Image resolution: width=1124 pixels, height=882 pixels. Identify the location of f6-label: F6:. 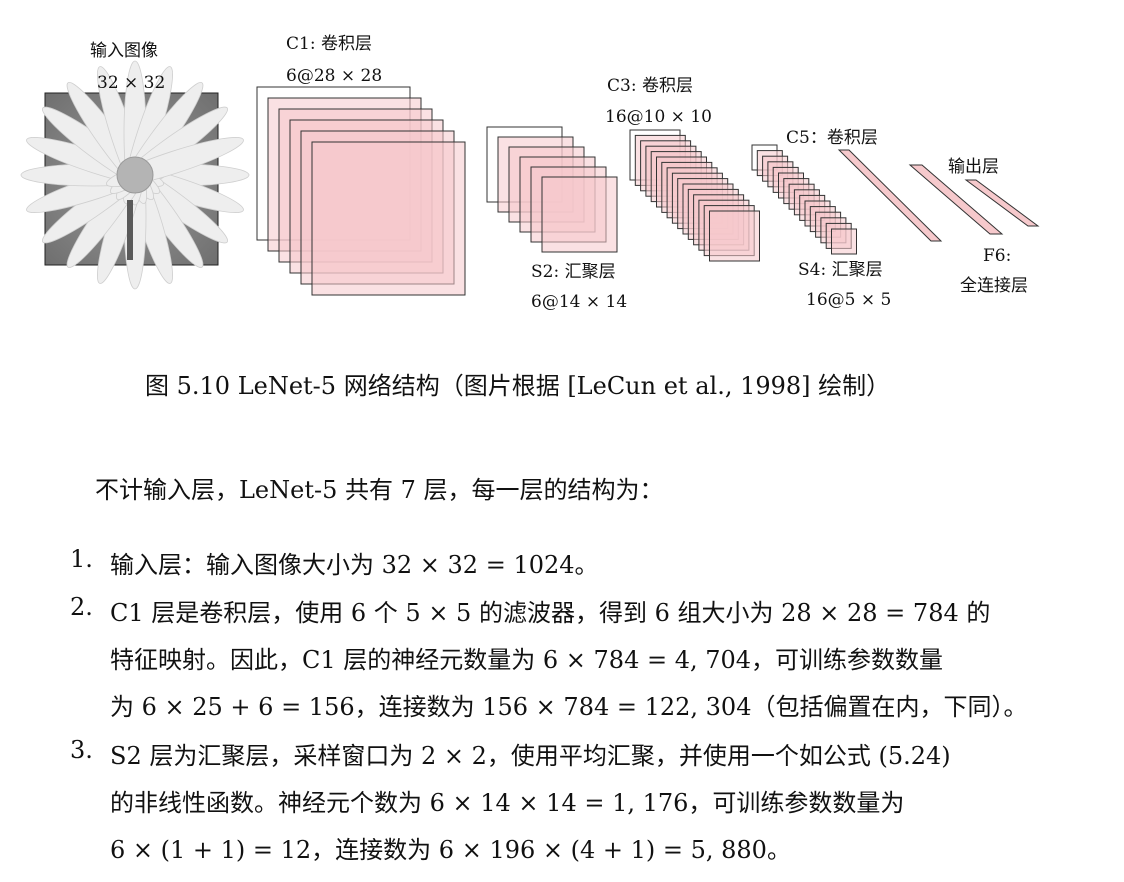
(997, 256).